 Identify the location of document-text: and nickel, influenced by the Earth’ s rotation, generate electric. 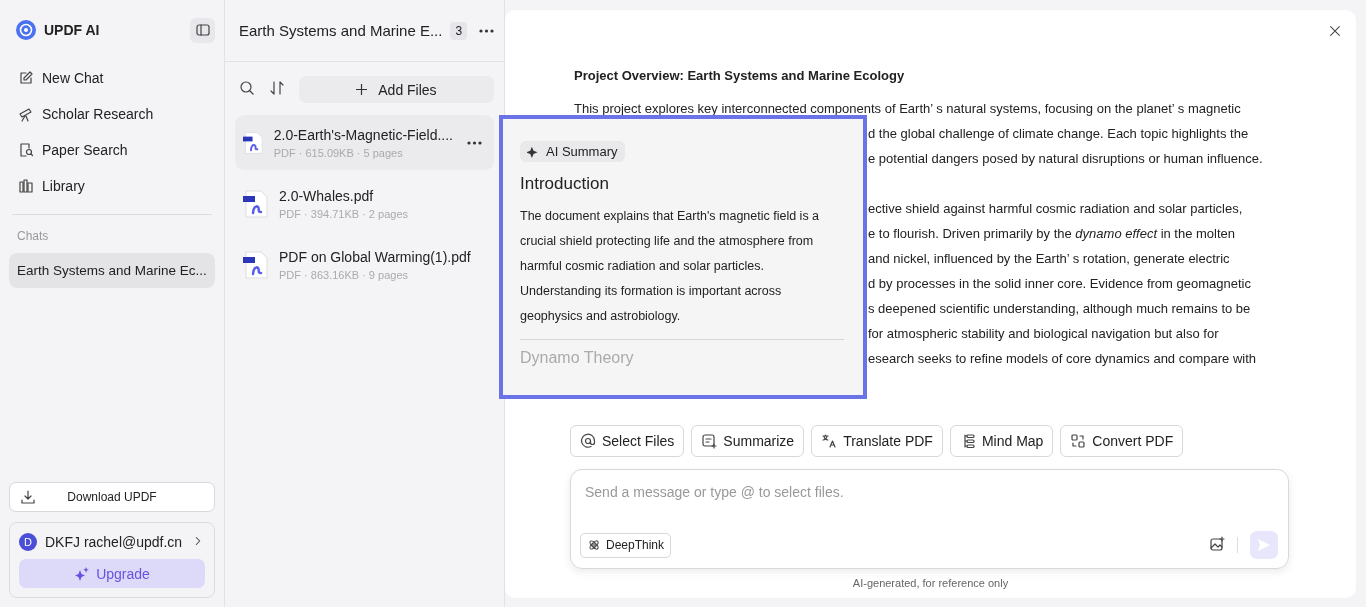
(1049, 259).